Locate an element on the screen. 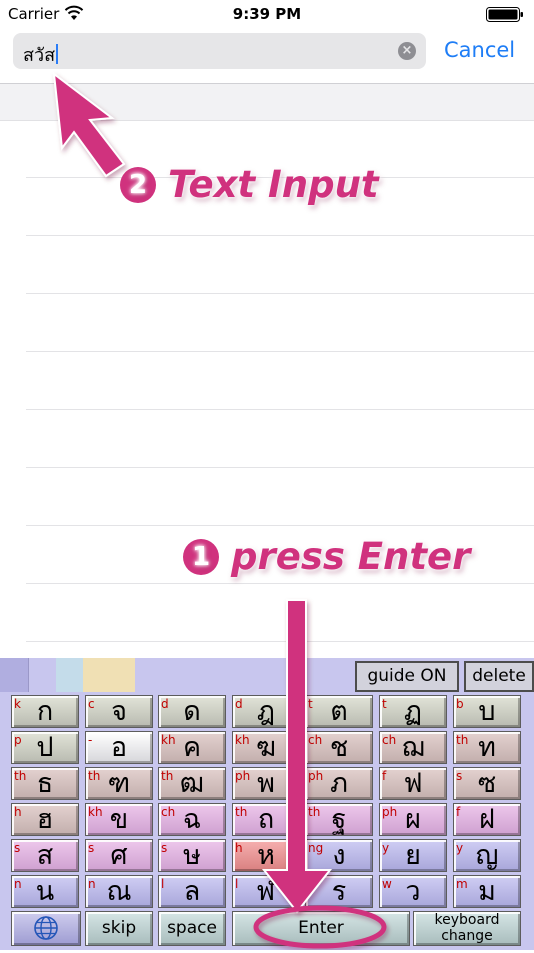 The height and width of the screenshot is (953, 534). key-thai-letter: ต is located at coordinates (339, 711).